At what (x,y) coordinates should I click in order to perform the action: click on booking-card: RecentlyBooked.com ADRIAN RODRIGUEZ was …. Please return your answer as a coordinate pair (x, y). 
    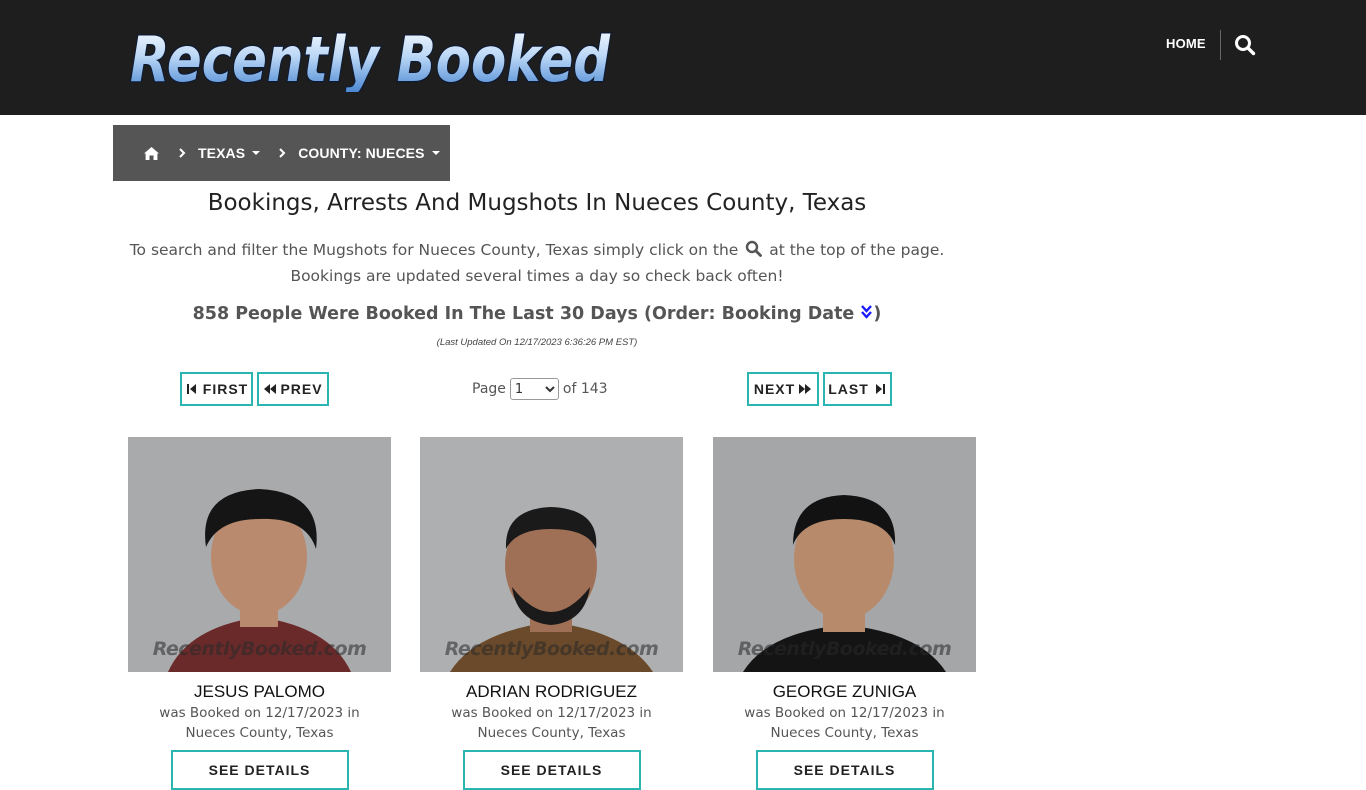
    Looking at the image, I should click on (551, 613).